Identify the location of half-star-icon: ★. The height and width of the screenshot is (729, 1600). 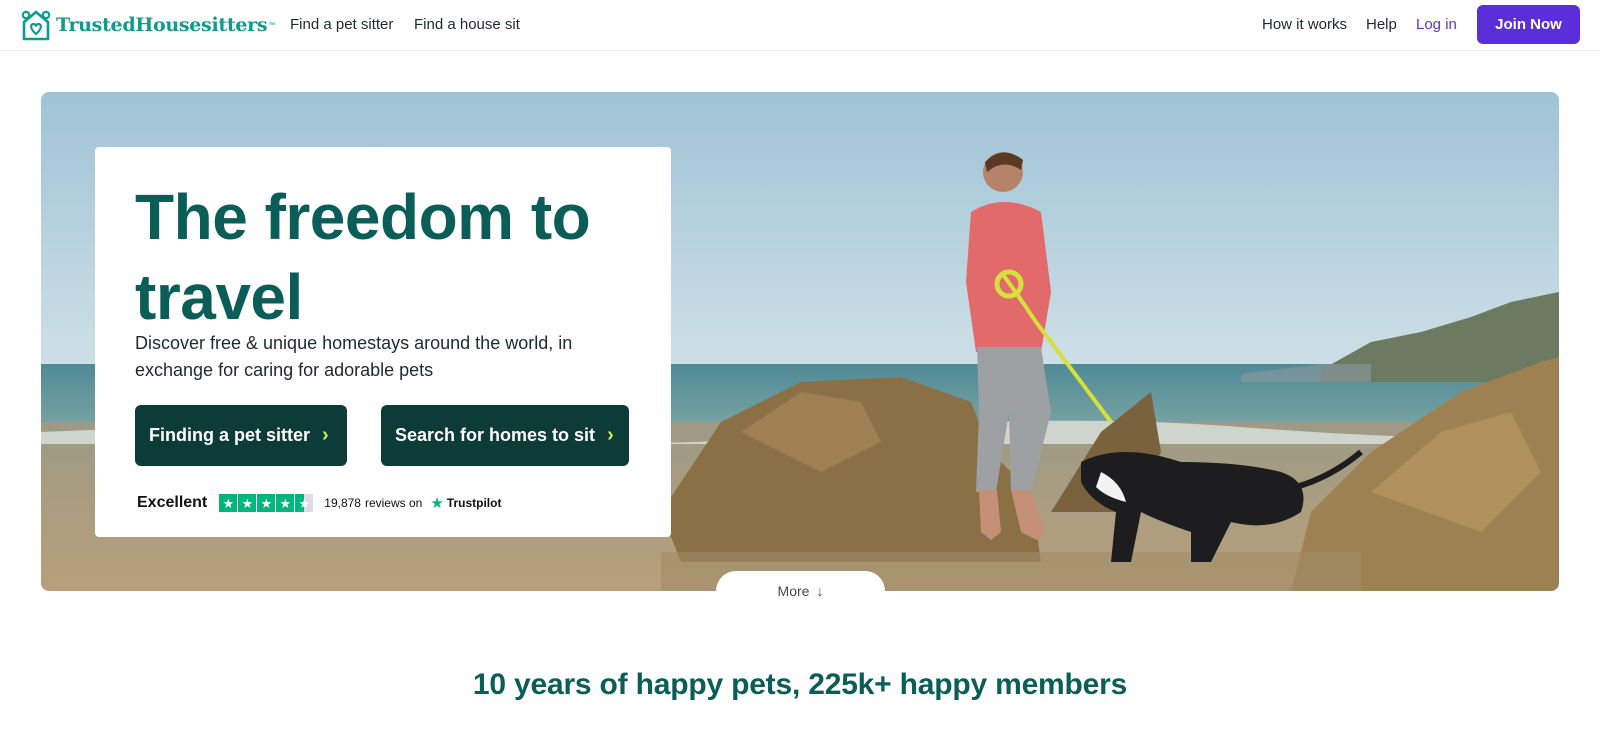
(304, 503).